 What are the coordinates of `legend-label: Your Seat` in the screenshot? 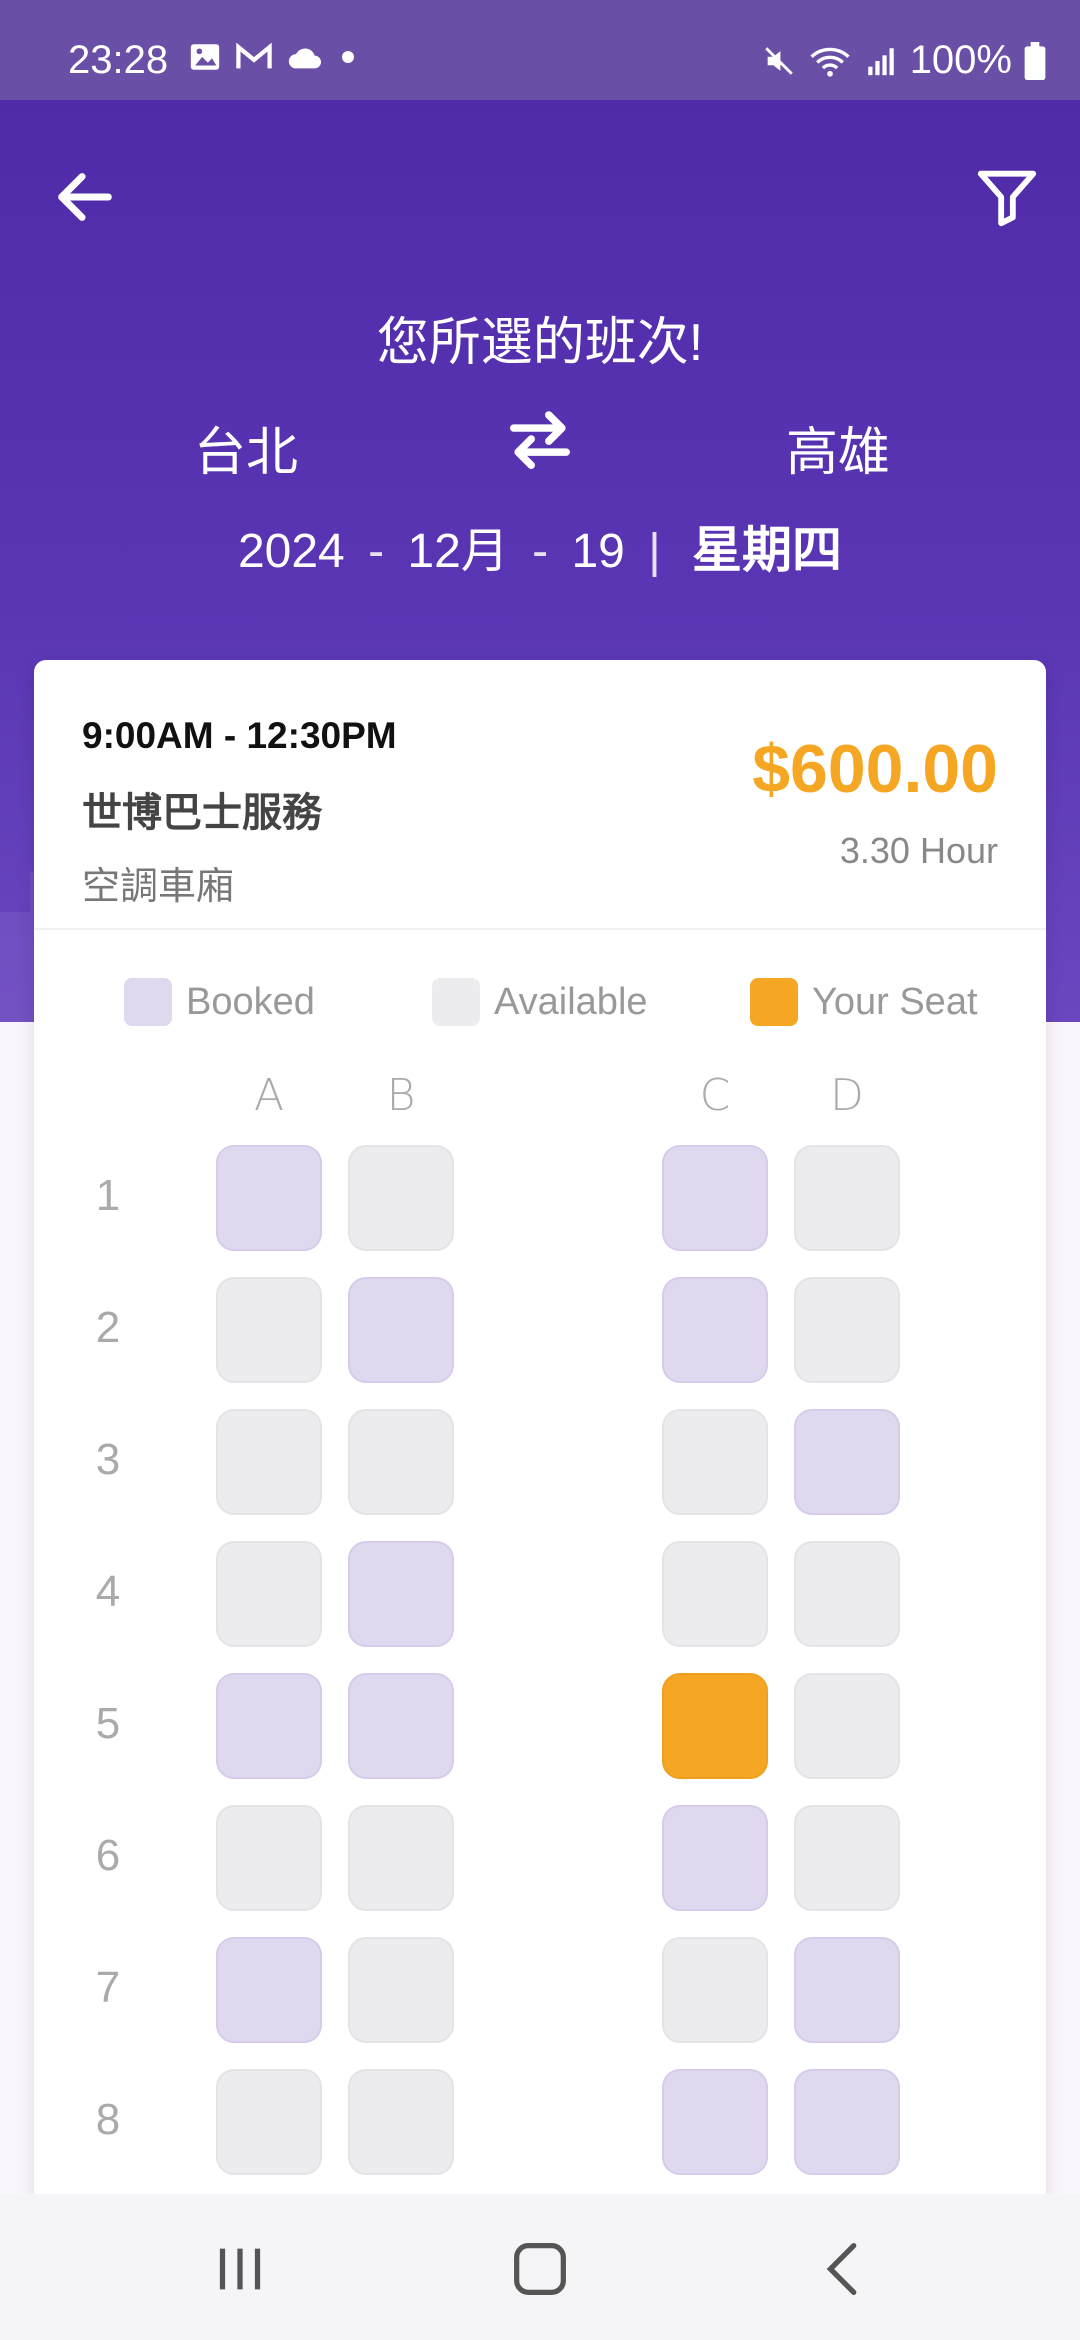 It's located at (895, 1001).